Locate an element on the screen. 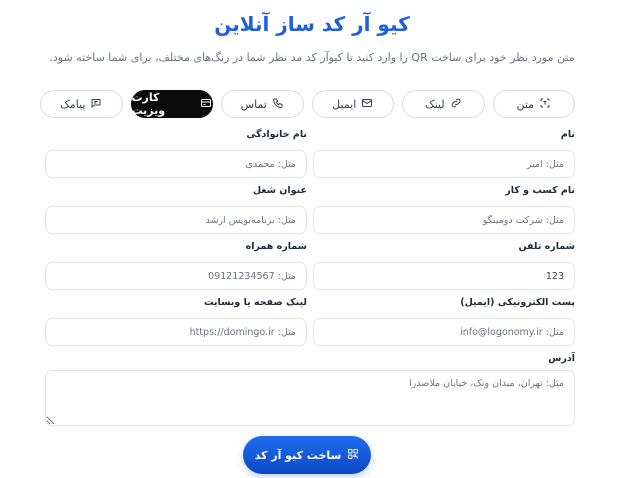 This screenshot has width=624, height=478. email-group: پست الکترونیکی (ایمیل) is located at coordinates (444, 321).